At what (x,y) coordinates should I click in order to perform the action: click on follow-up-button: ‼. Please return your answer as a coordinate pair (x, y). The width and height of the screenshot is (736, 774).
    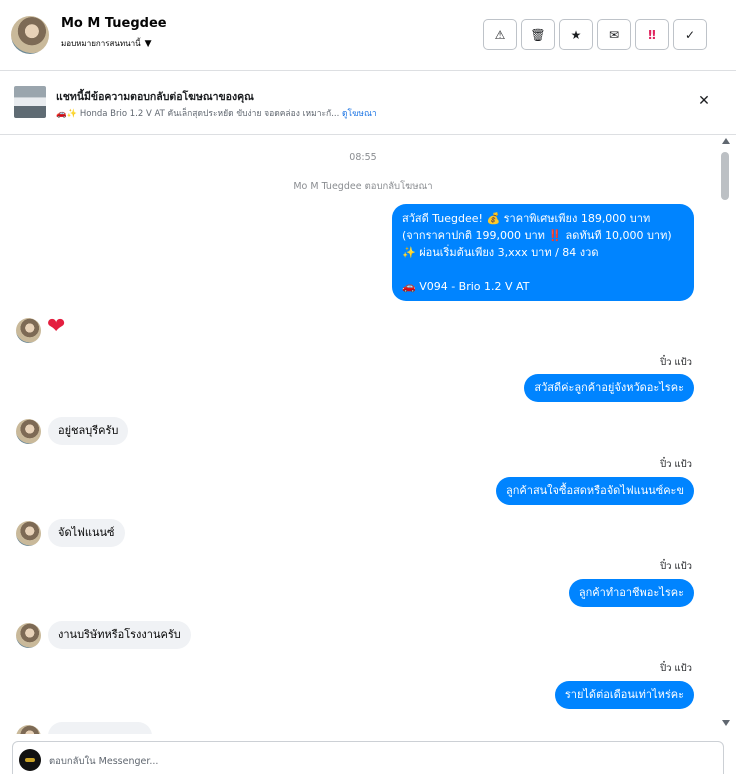
    Looking at the image, I should click on (652, 34).